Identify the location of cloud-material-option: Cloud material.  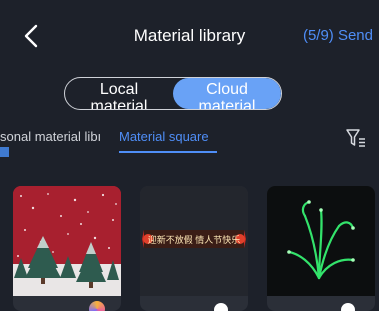
(227, 93).